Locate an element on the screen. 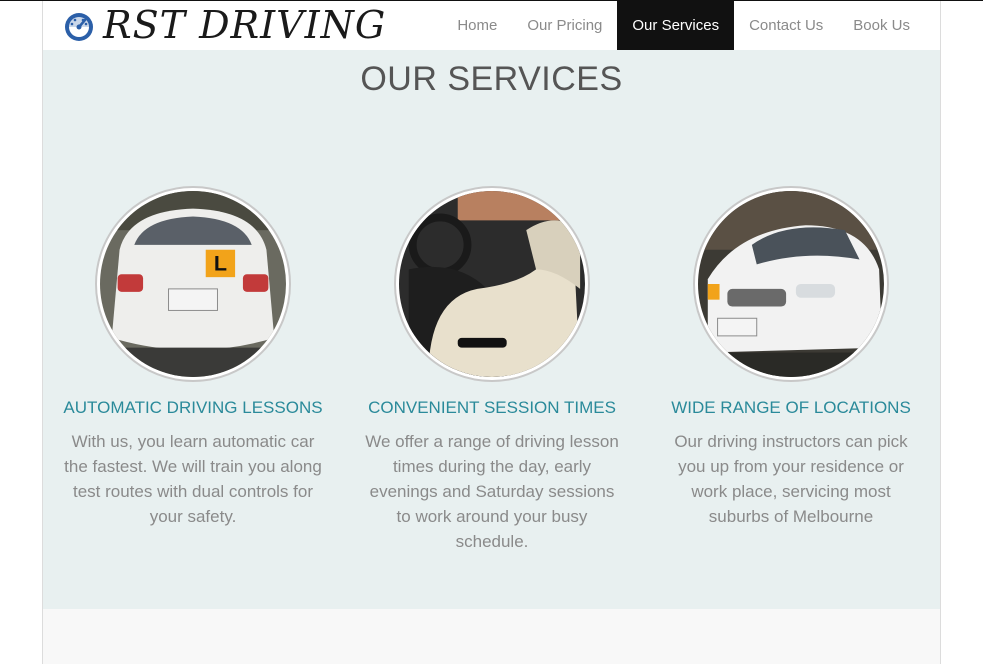 Image resolution: width=983 pixels, height=664 pixels. car-front-photo is located at coordinates (791, 284).